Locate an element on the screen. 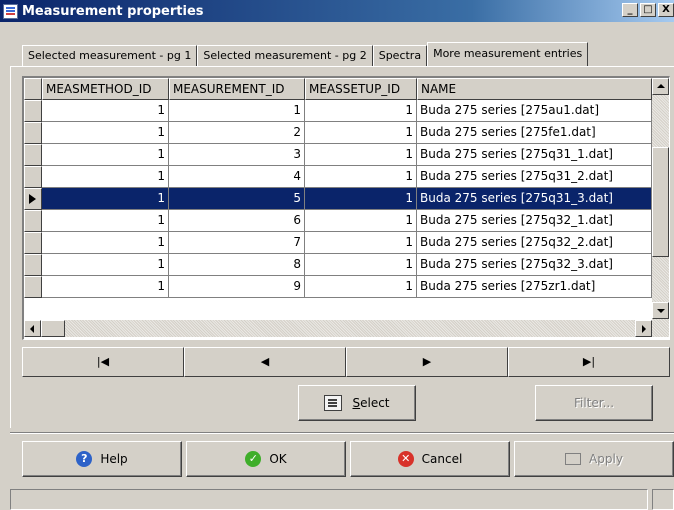 This screenshot has height=510, width=674. table-row: 1 6 1 Buda 275 series [275q32_1.dat] is located at coordinates (338, 221).